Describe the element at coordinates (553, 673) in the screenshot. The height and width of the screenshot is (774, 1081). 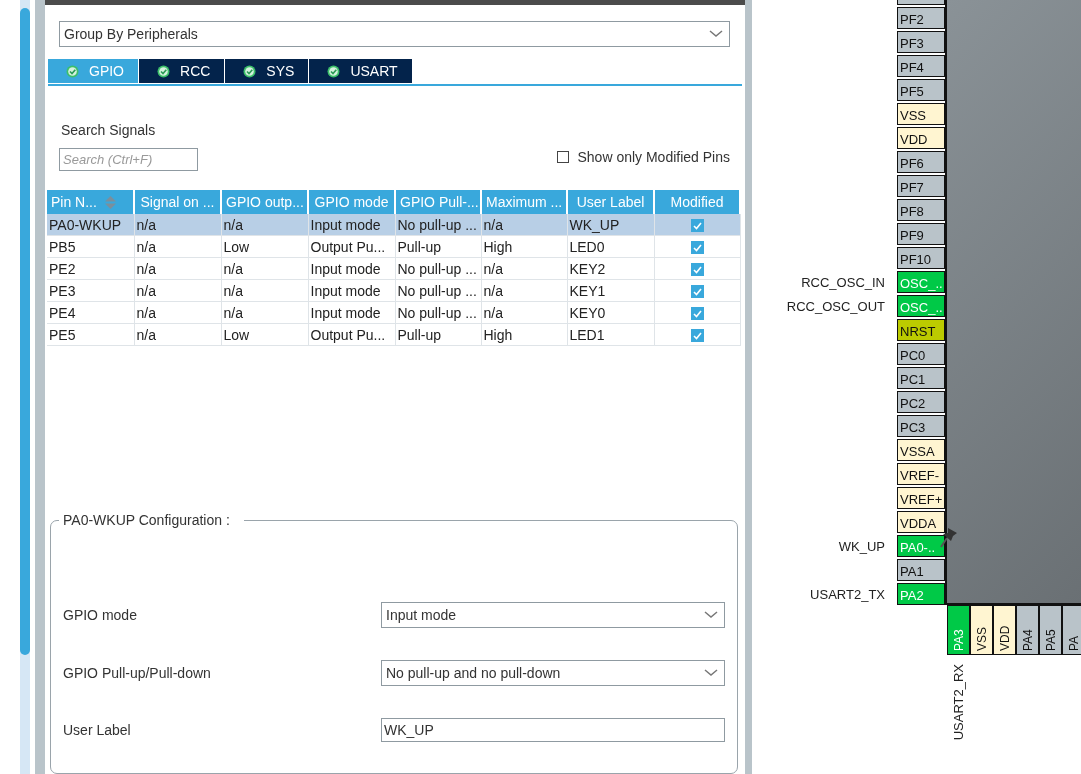
I see `dropdown: No pull-up and no pull-down` at that location.